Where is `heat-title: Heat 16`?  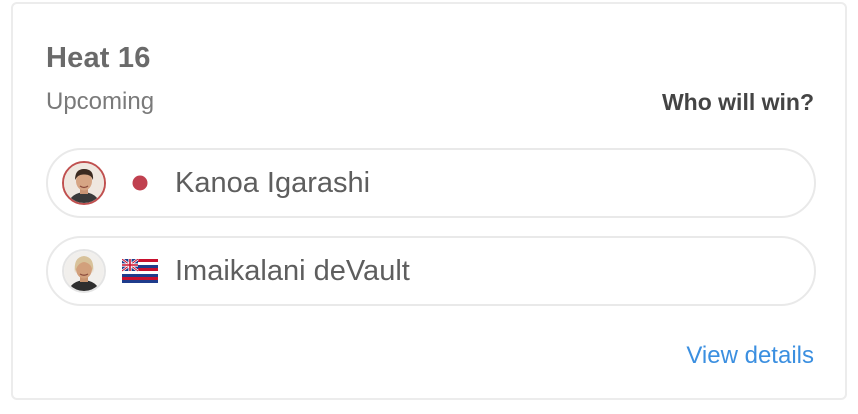
heat-title: Heat 16 is located at coordinates (98, 58).